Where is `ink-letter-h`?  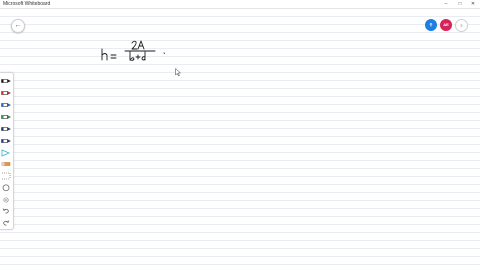 ink-letter-h is located at coordinates (104, 54).